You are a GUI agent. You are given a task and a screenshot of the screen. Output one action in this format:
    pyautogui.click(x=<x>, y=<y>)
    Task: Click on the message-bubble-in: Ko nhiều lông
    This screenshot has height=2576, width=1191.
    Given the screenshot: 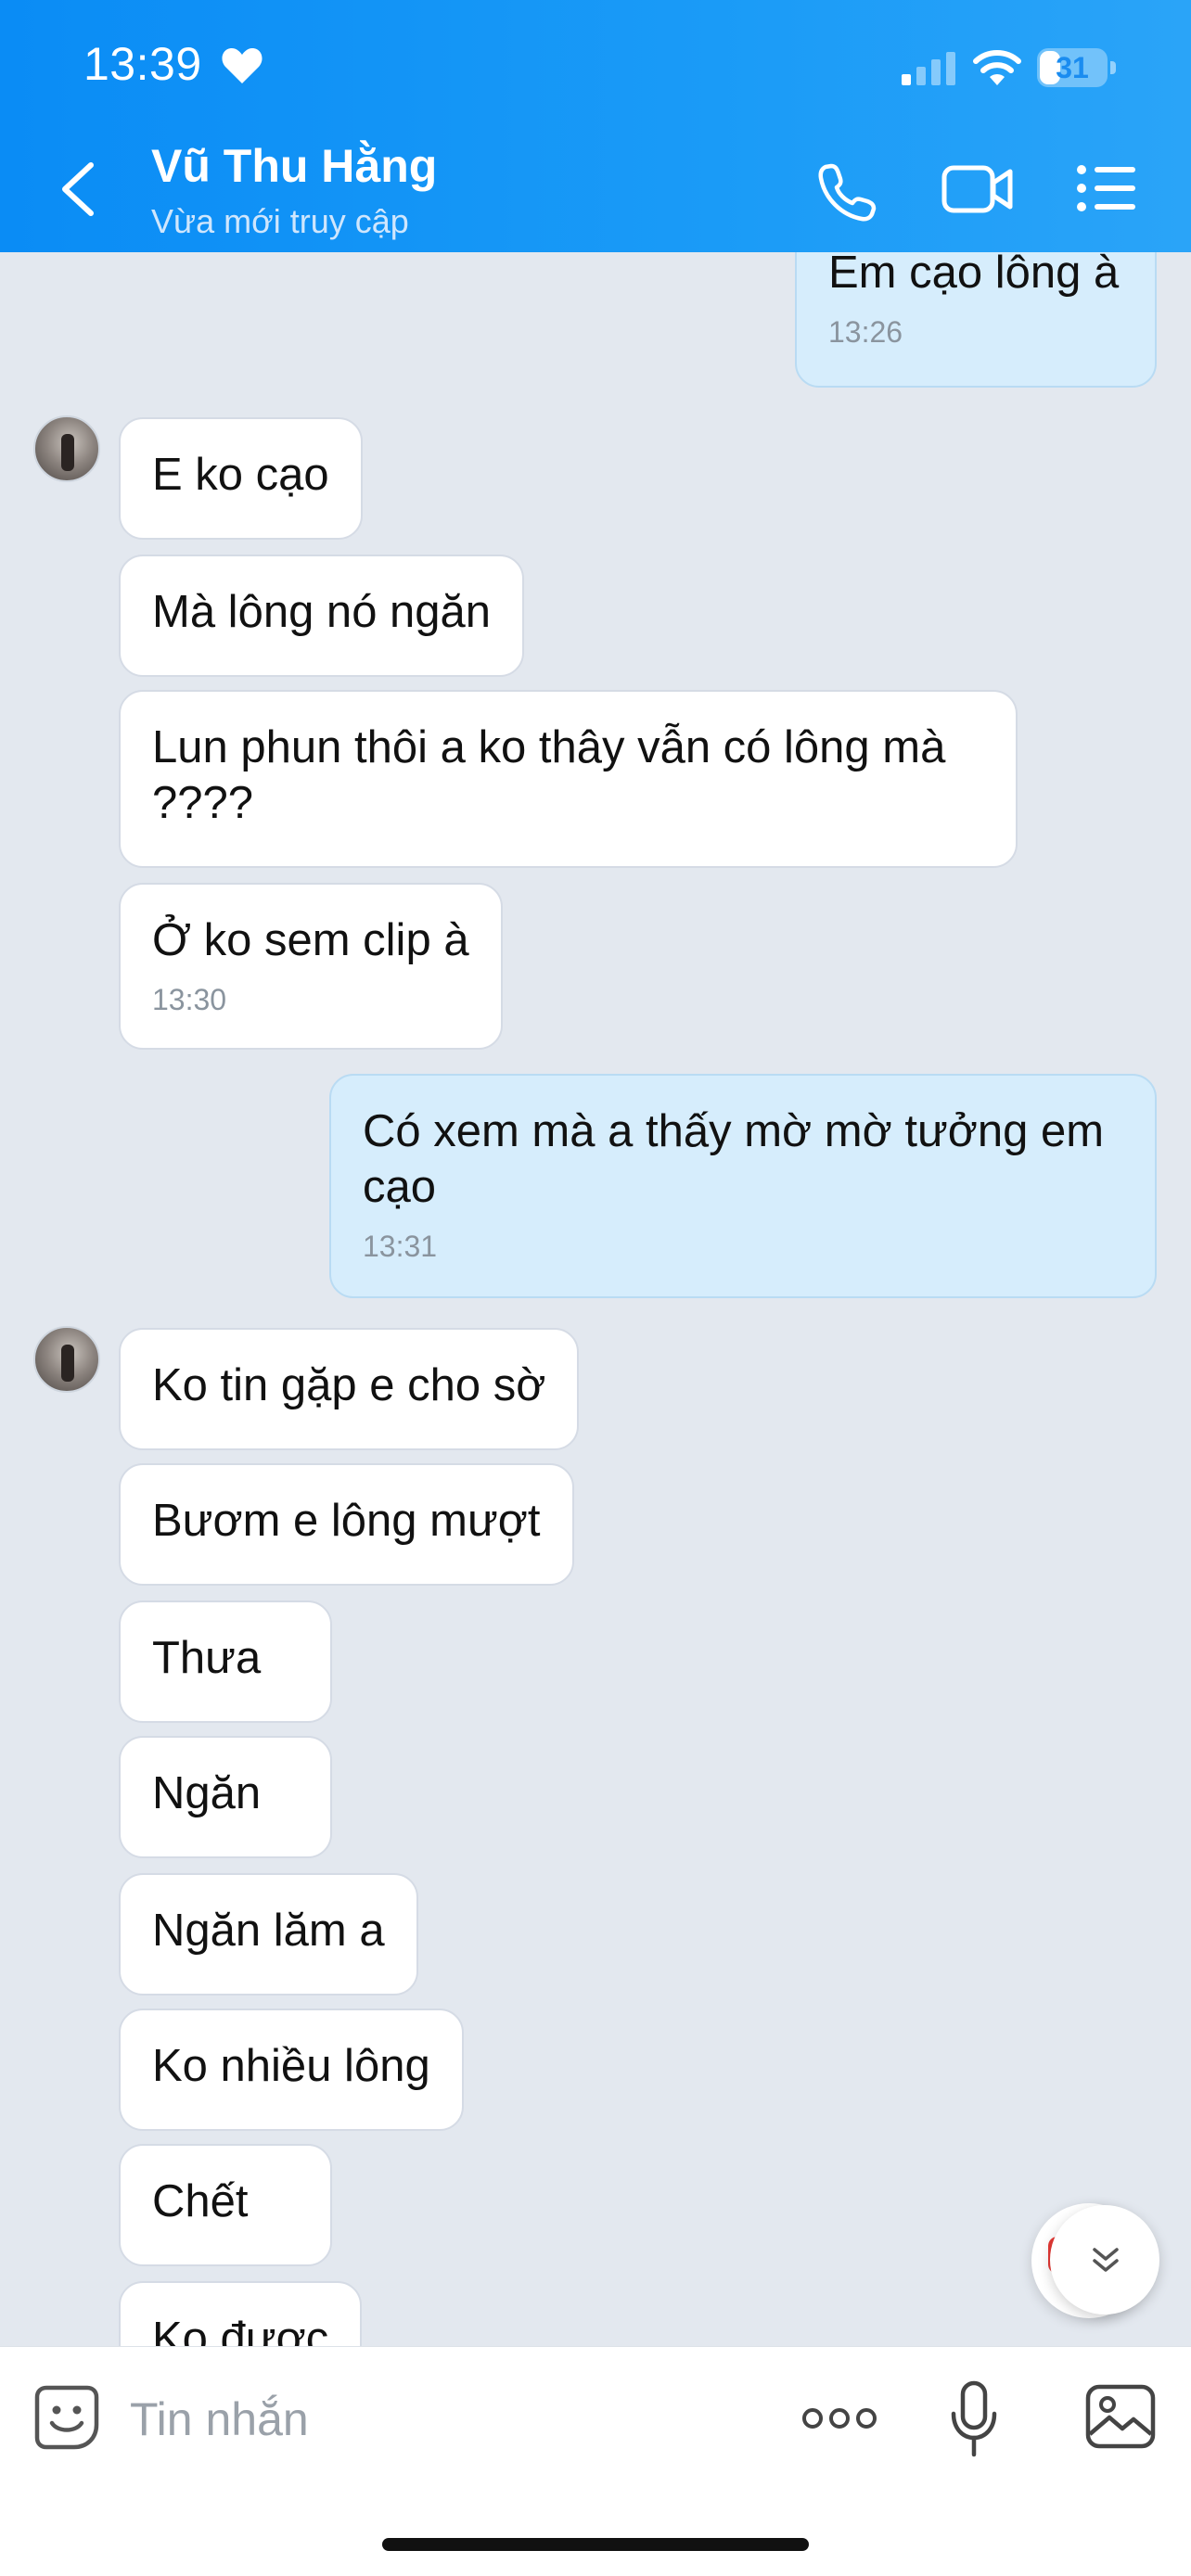 What is the action you would take?
    pyautogui.click(x=291, y=2070)
    